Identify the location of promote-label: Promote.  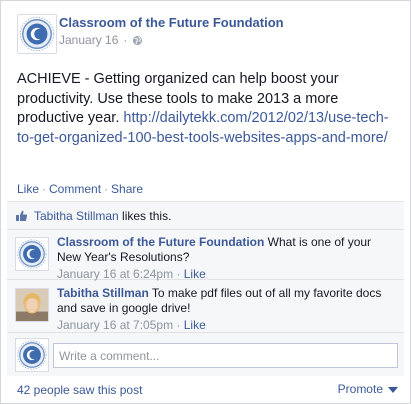
(360, 389).